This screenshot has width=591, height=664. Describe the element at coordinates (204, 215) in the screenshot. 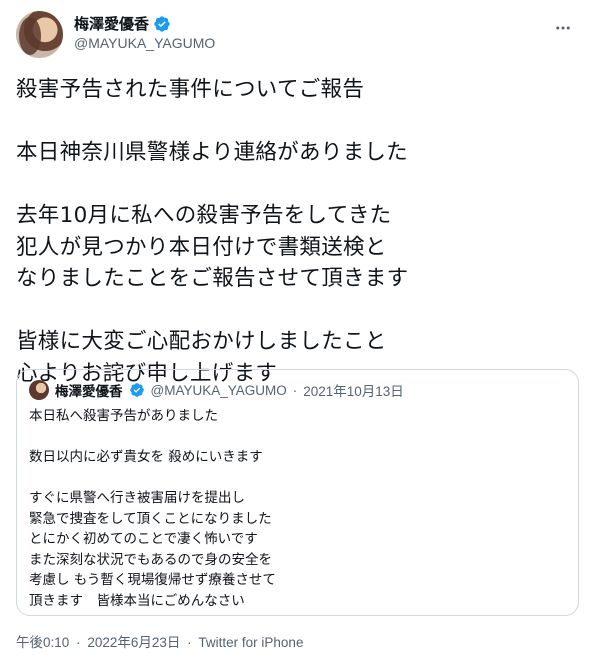

I see `tweet-line: 去年10月に私への殺害予告をしてきた` at that location.